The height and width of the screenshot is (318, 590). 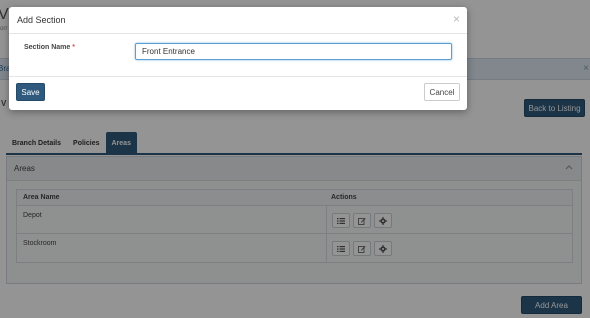 I want to click on save-button: Save, so click(x=30, y=92).